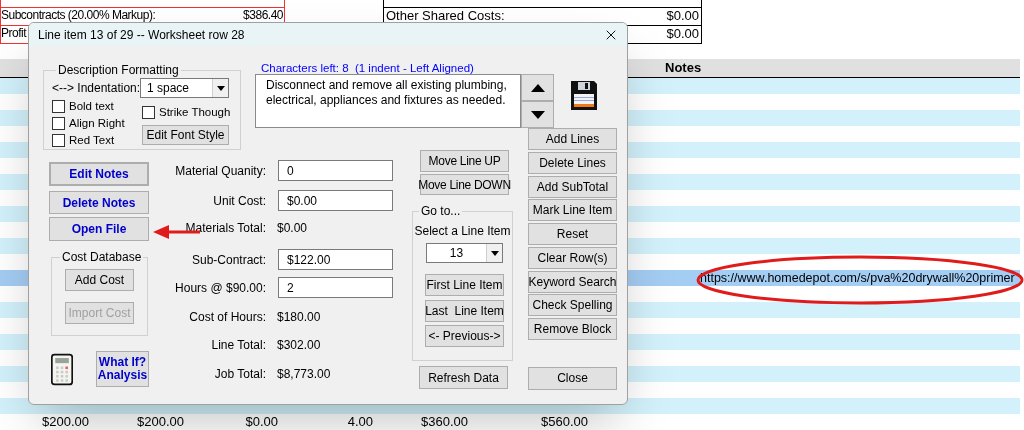 Image resolution: width=1024 pixels, height=430 pixels. What do you see at coordinates (220, 171) in the screenshot?
I see `form-label: Material Quanity:` at bounding box center [220, 171].